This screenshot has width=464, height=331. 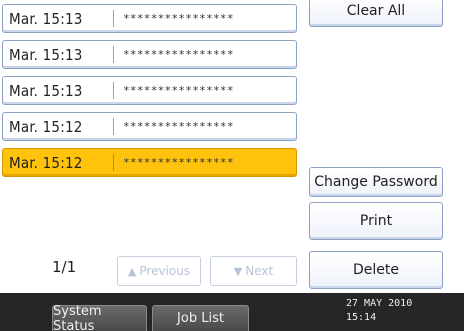 I want to click on previous-button: ▲ Previous, so click(x=159, y=271).